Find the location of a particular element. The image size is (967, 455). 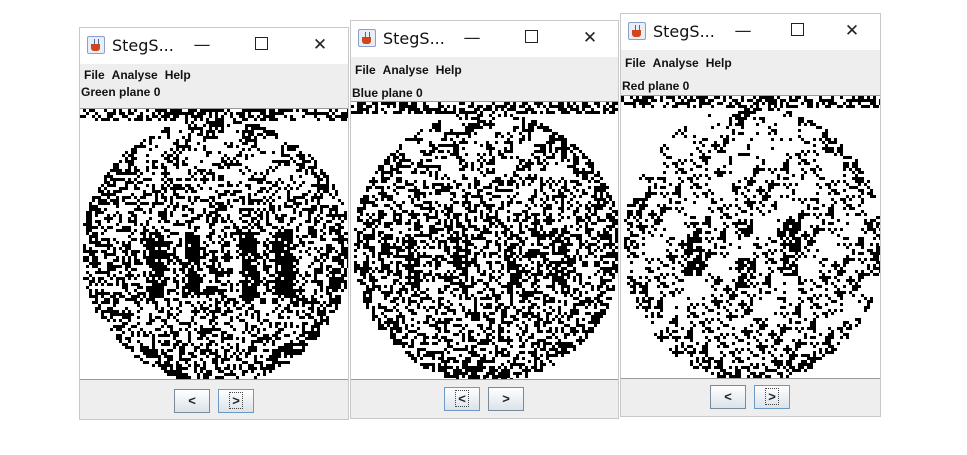

plane-label: Green plane 0 is located at coordinates (121, 92).